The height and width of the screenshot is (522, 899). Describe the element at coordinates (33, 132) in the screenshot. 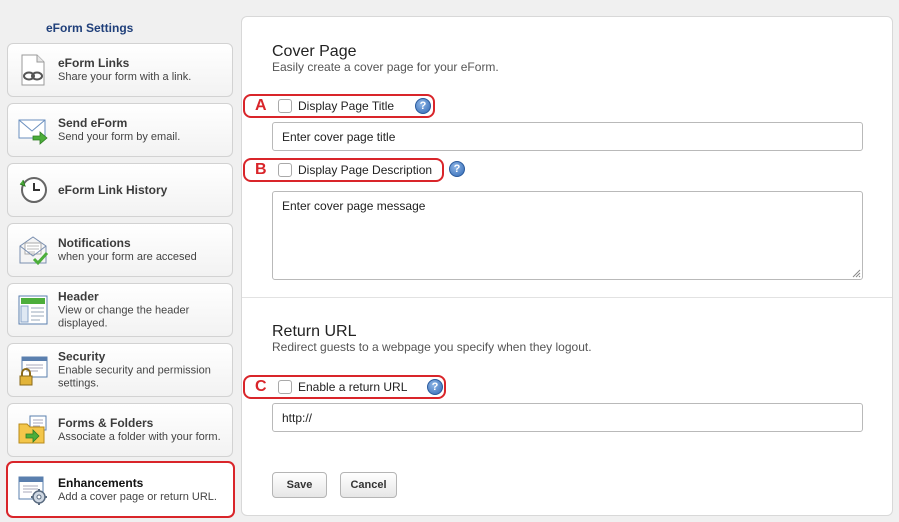

I see `envelope-send-icon` at that location.